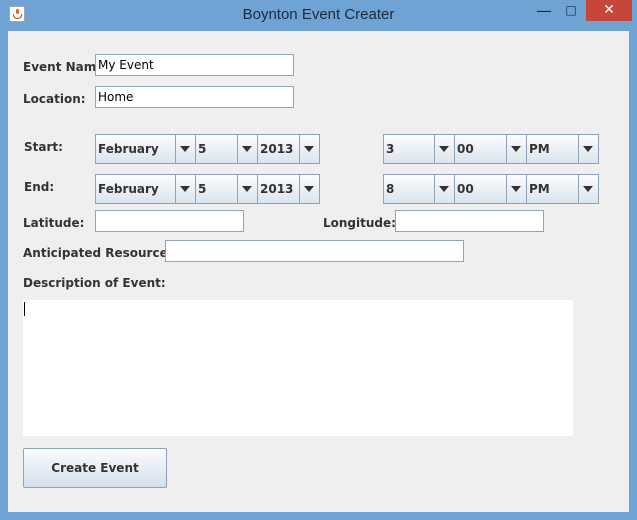 Image resolution: width=637 pixels, height=520 pixels. Describe the element at coordinates (194, 97) in the screenshot. I see `location-field: Home` at that location.